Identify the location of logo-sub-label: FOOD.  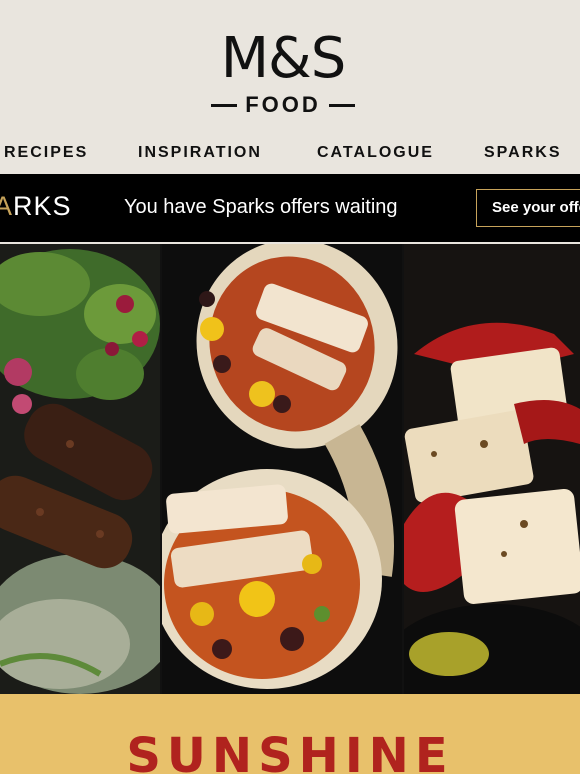
(283, 104).